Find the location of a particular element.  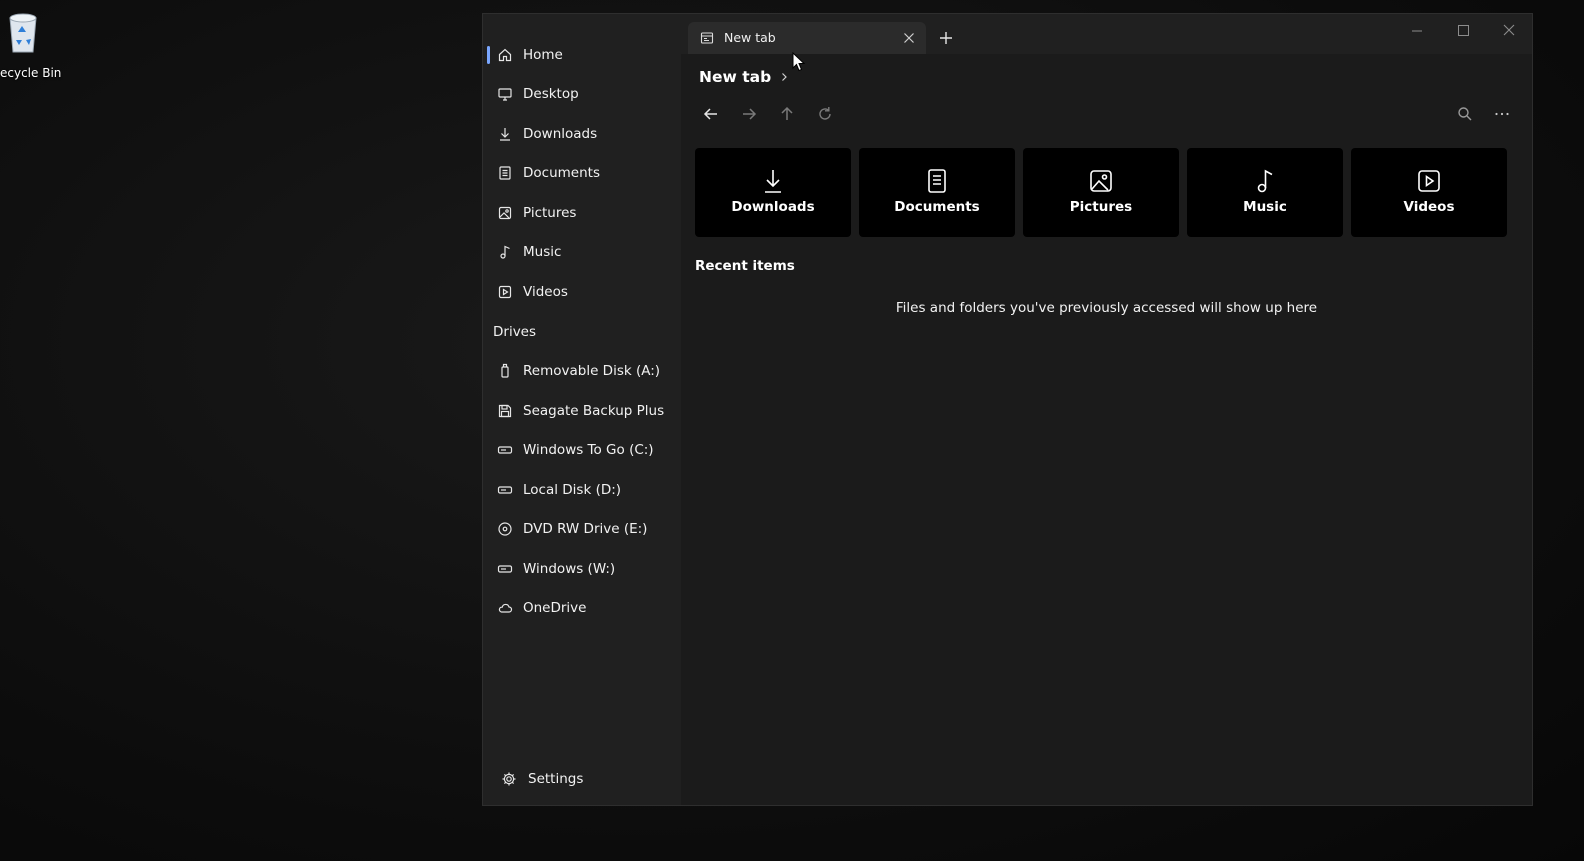

up-button is located at coordinates (787, 114).